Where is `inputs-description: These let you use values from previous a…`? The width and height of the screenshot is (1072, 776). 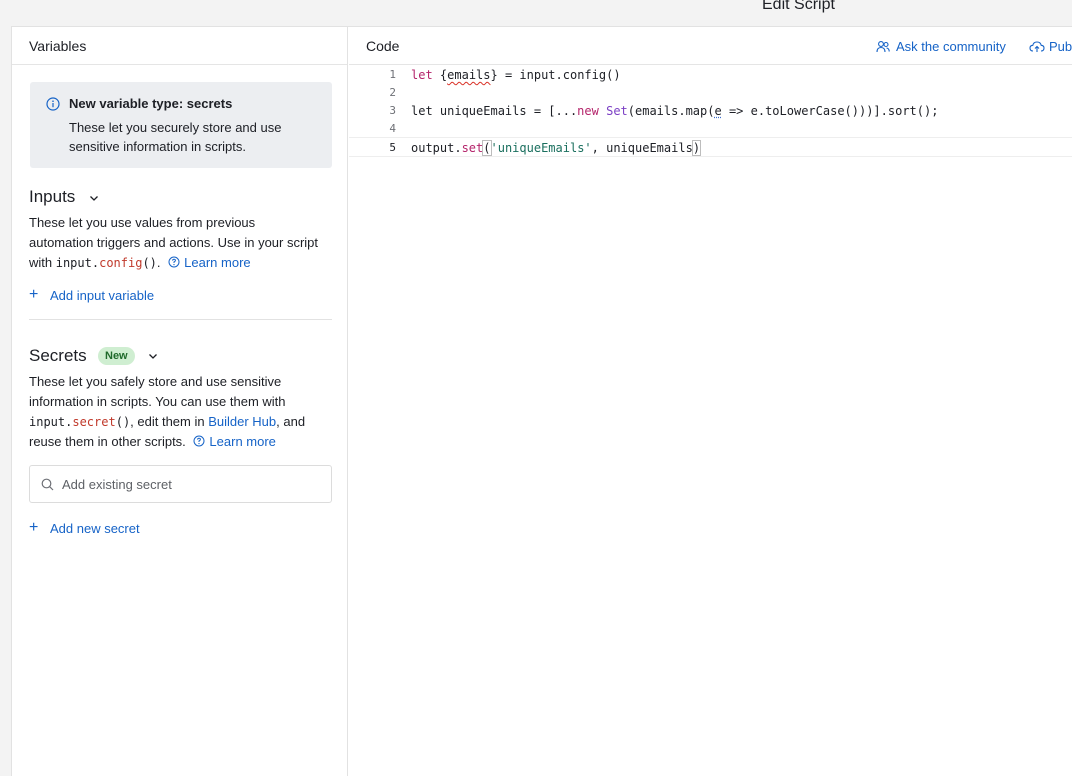
inputs-description: These let you use values from previous a… is located at coordinates (174, 242).